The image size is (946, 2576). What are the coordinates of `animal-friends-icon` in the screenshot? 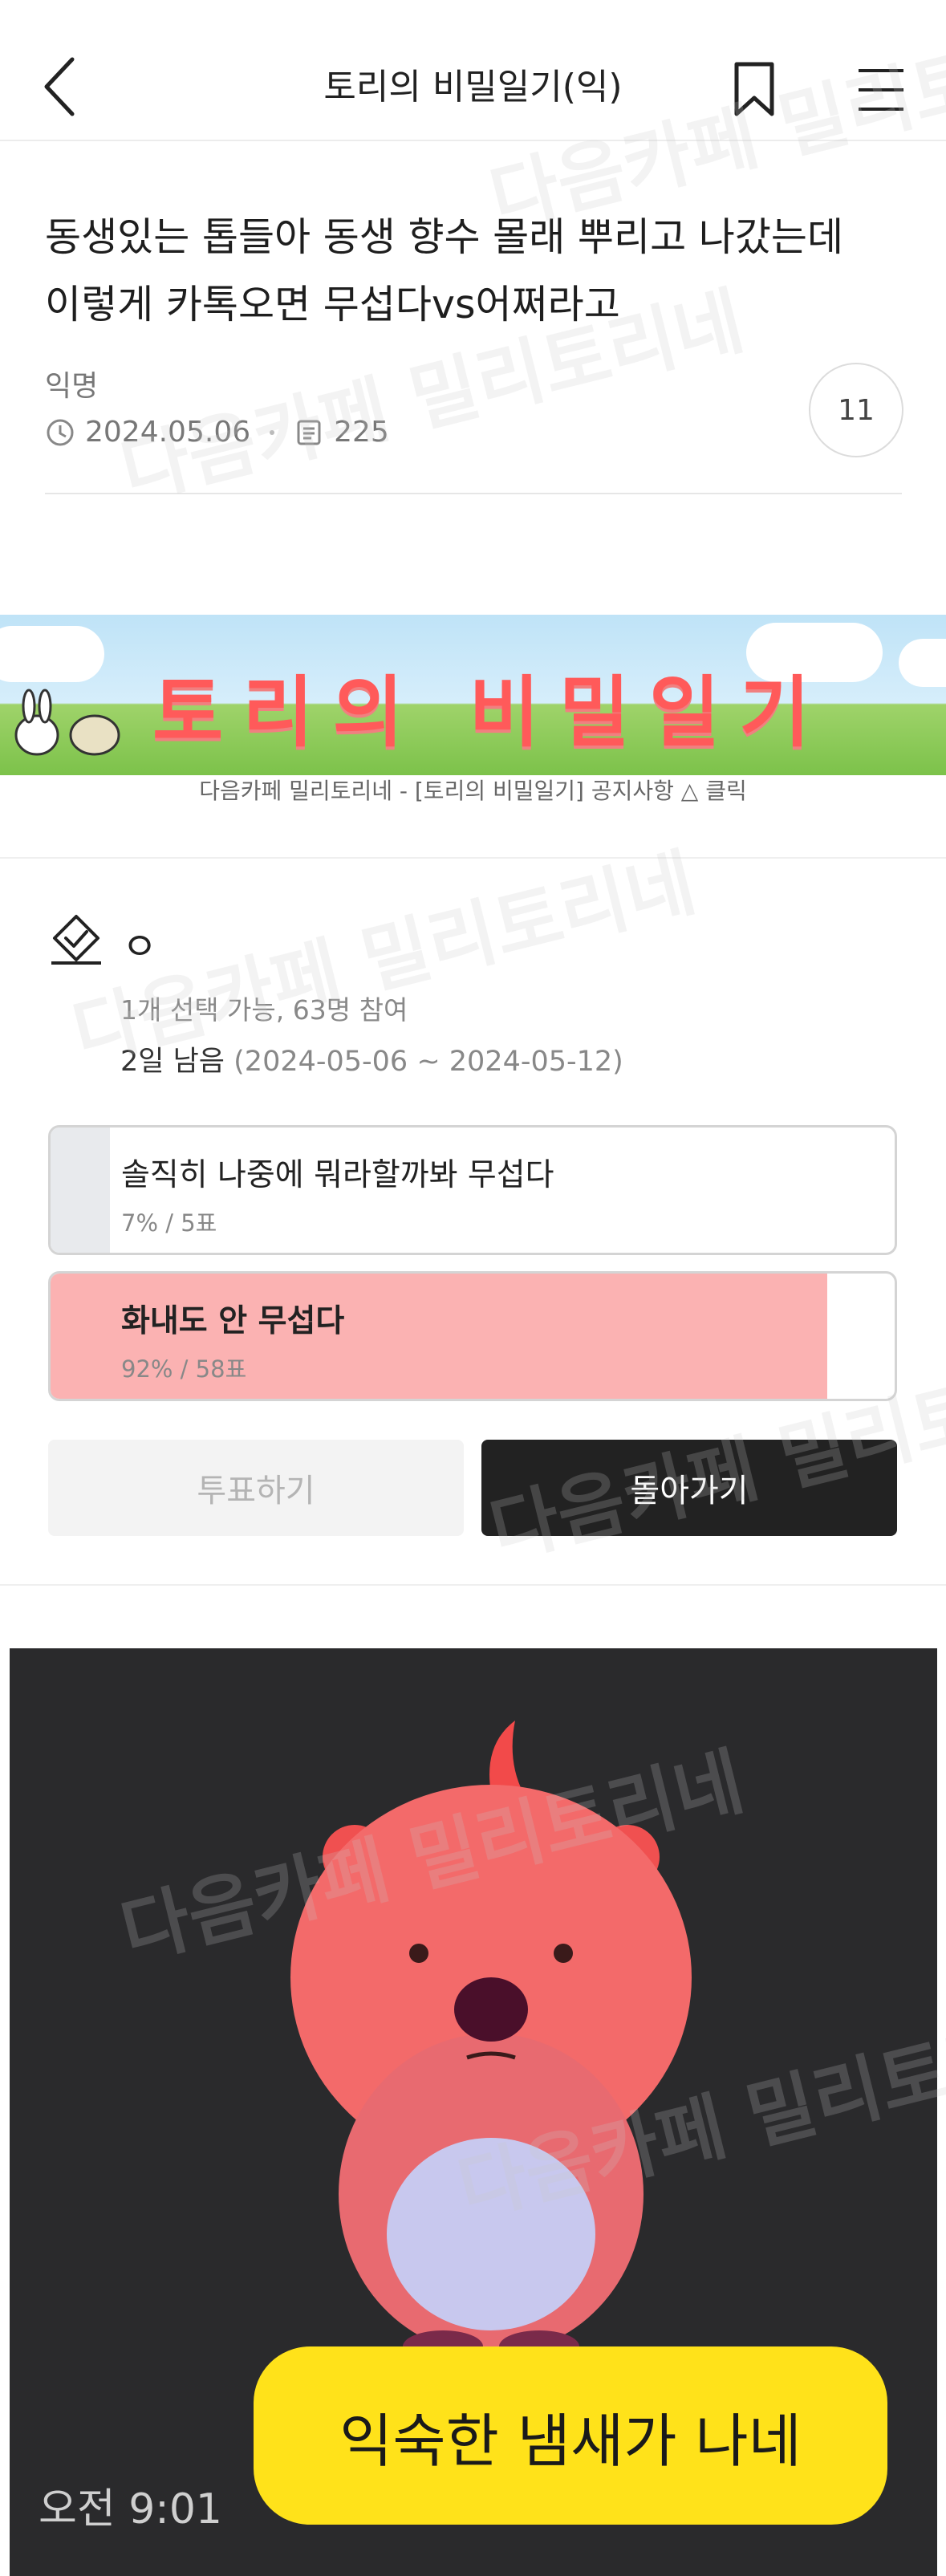 It's located at (67, 722).